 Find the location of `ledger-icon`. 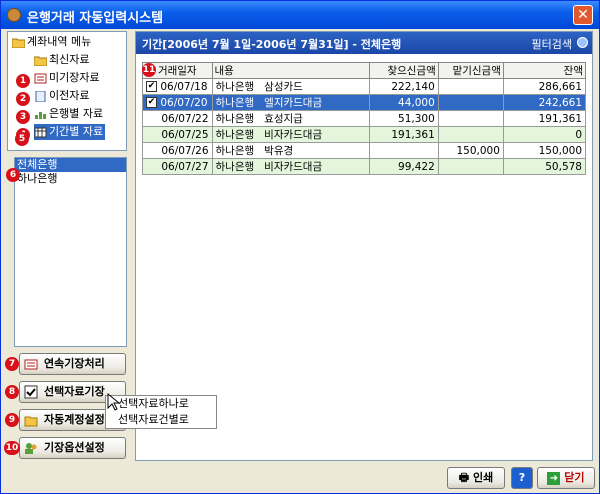

ledger-icon is located at coordinates (40, 78).